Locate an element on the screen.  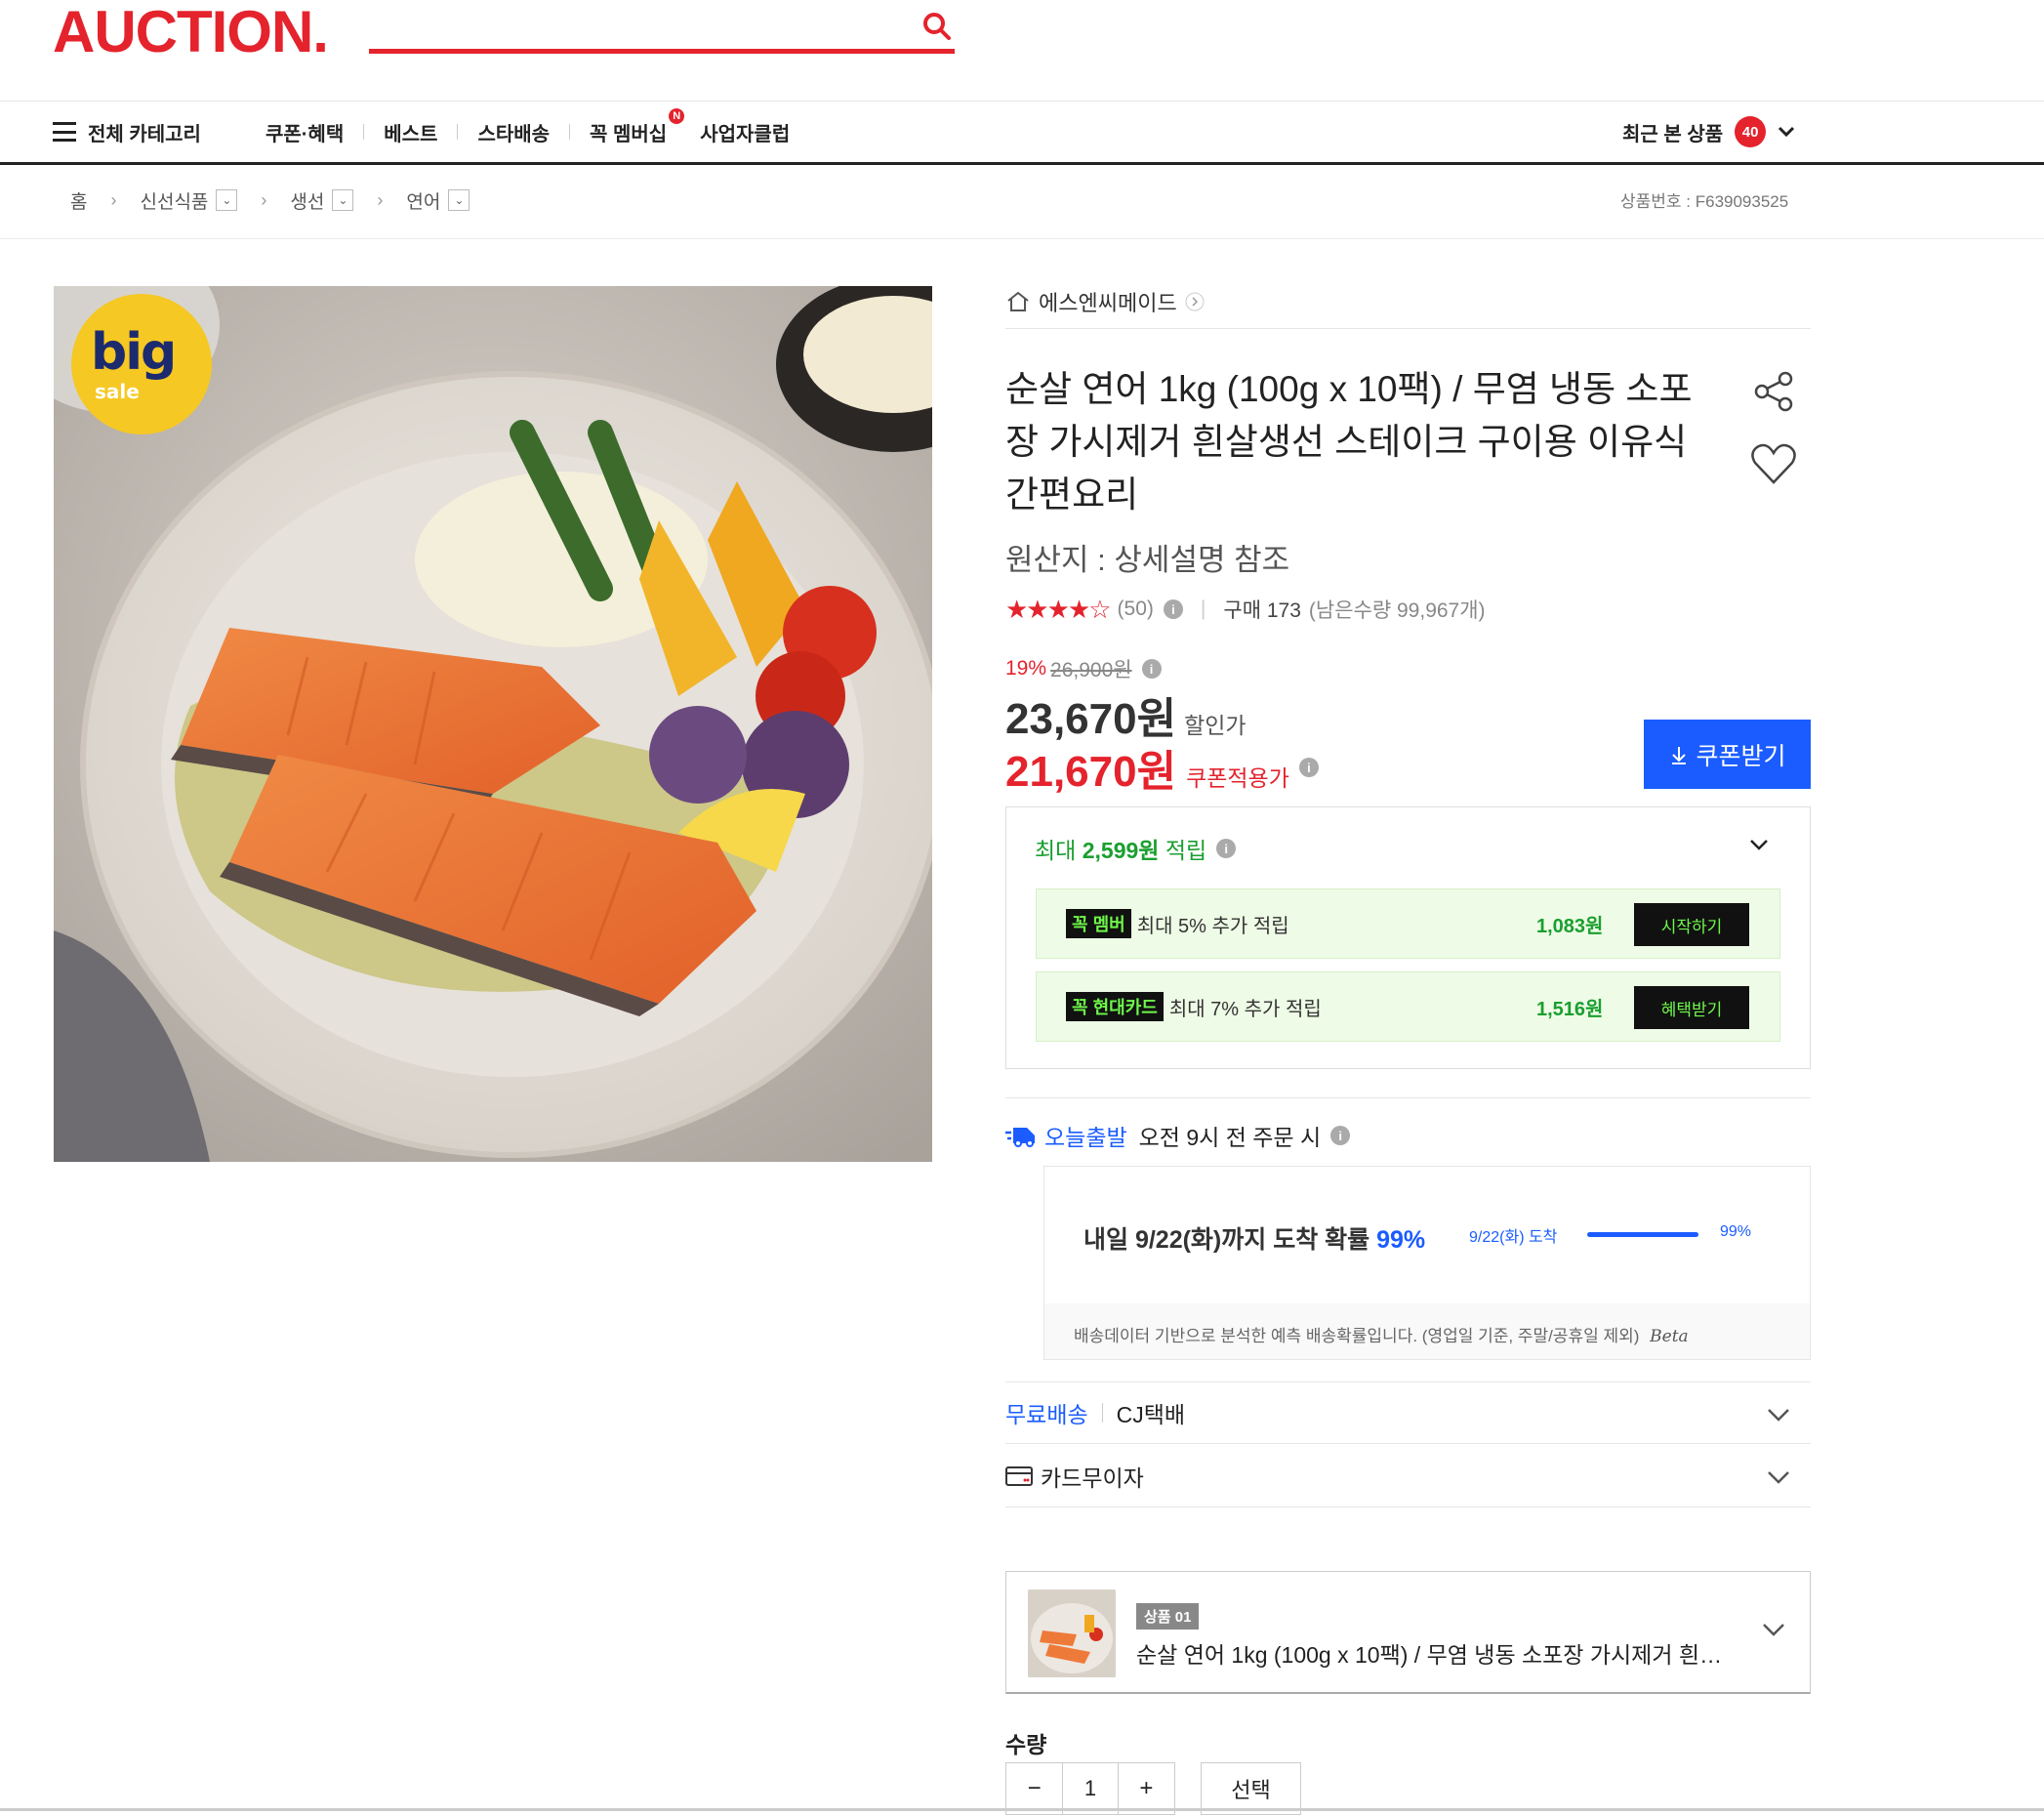
home-icon is located at coordinates (1018, 301).